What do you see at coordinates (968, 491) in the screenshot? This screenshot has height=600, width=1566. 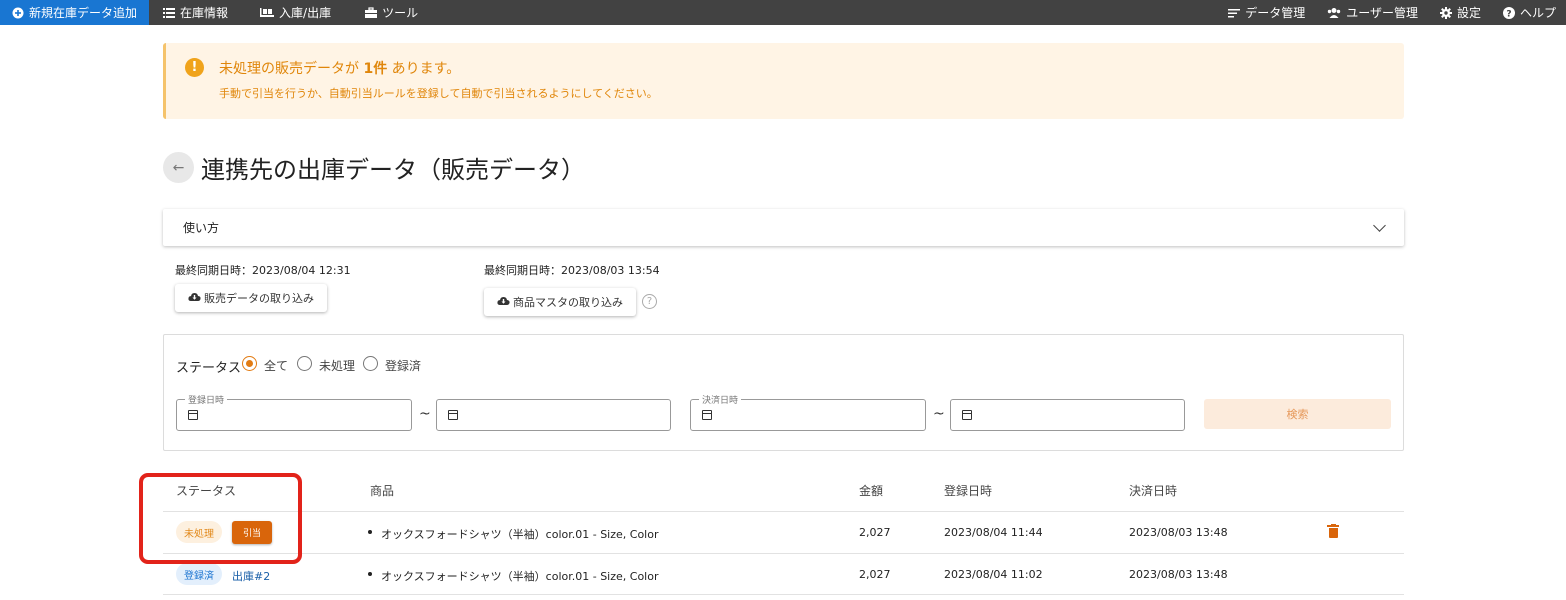 I see `header-registered: 登録日時` at bounding box center [968, 491].